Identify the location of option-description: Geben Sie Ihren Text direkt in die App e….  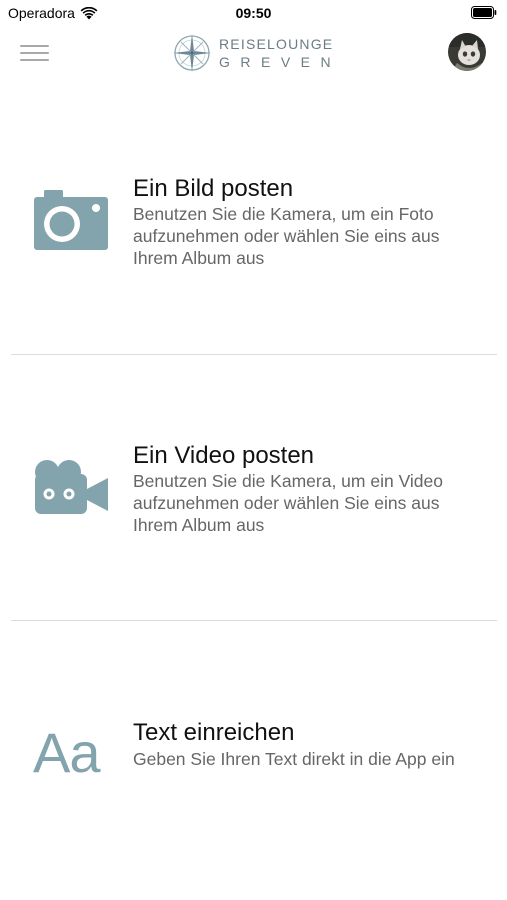
(294, 759).